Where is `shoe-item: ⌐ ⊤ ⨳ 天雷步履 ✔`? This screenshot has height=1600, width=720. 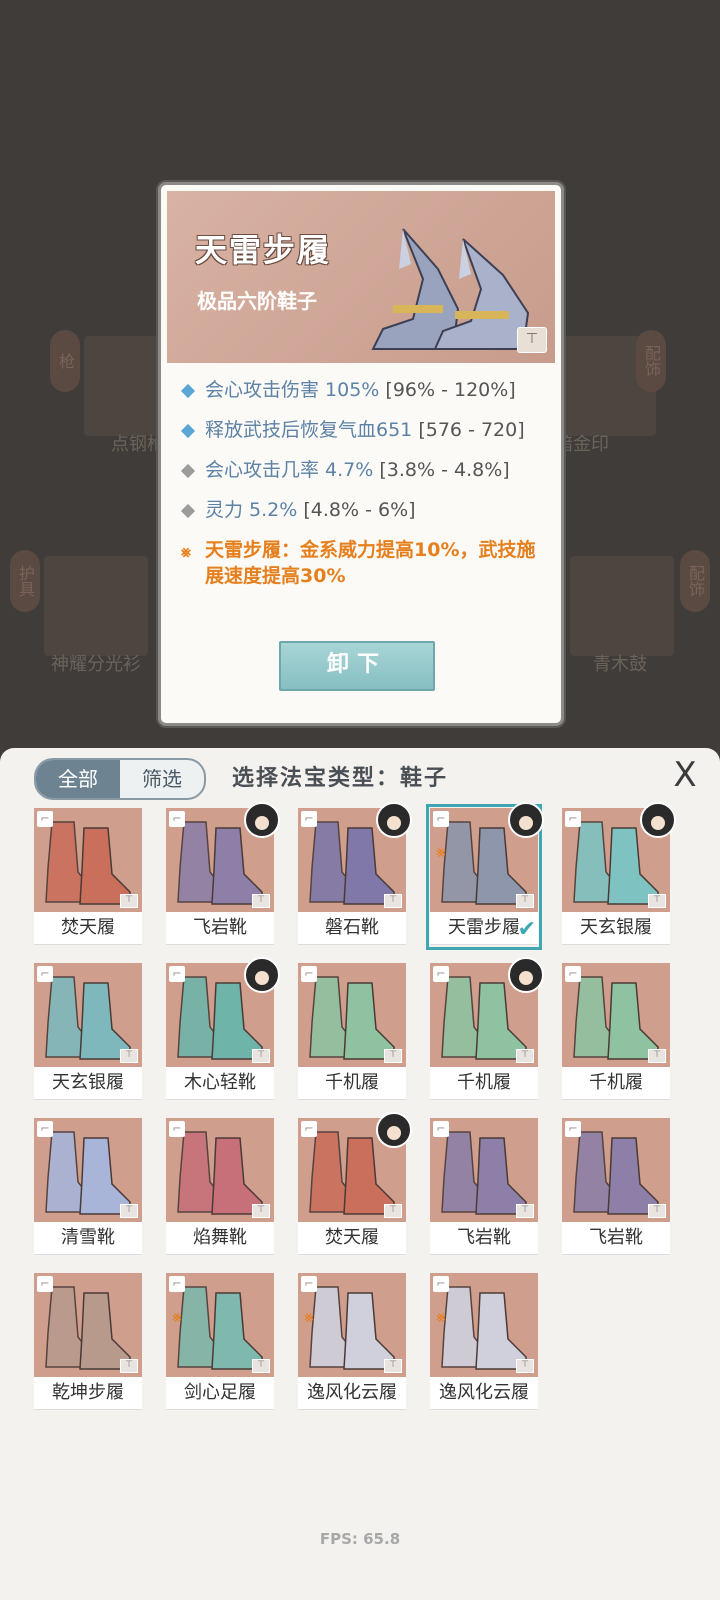
shoe-item: ⌐ ⊤ ⨳ 天雷步履 ✔ is located at coordinates (485, 876).